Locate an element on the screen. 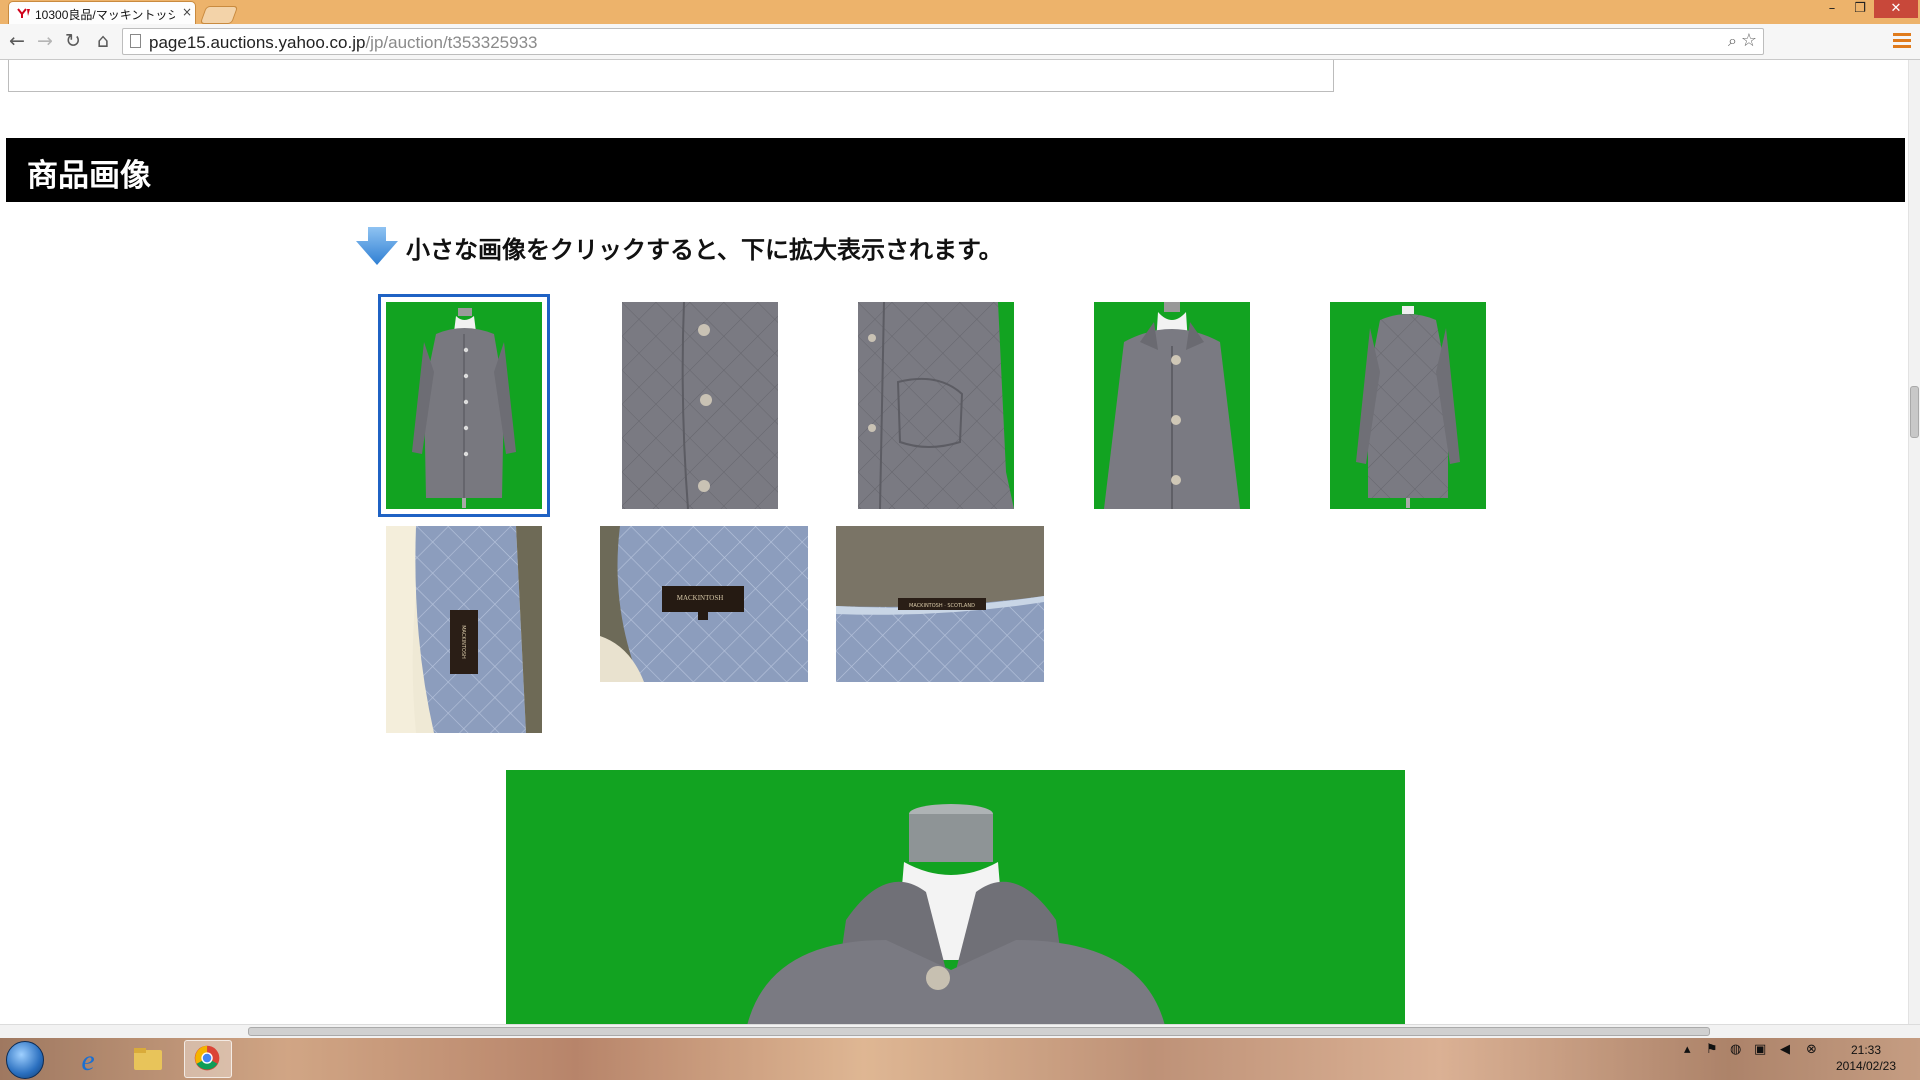 This screenshot has height=1082, width=1920. windows-taskbar: e ▴ ⚑ ◍ ▣ ◀ ⊗ 21:33 2014/02/23 is located at coordinates (960, 1059).